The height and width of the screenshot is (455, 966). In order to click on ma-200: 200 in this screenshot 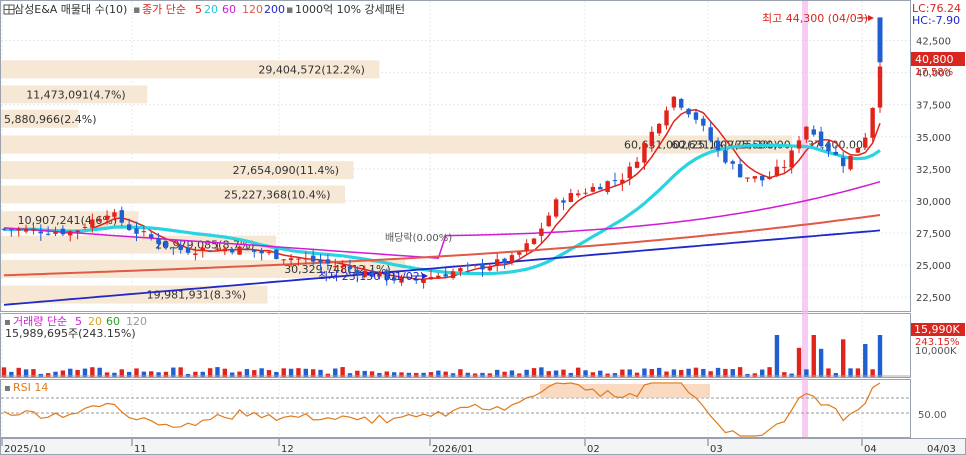, I will do `click(274, 9)`.